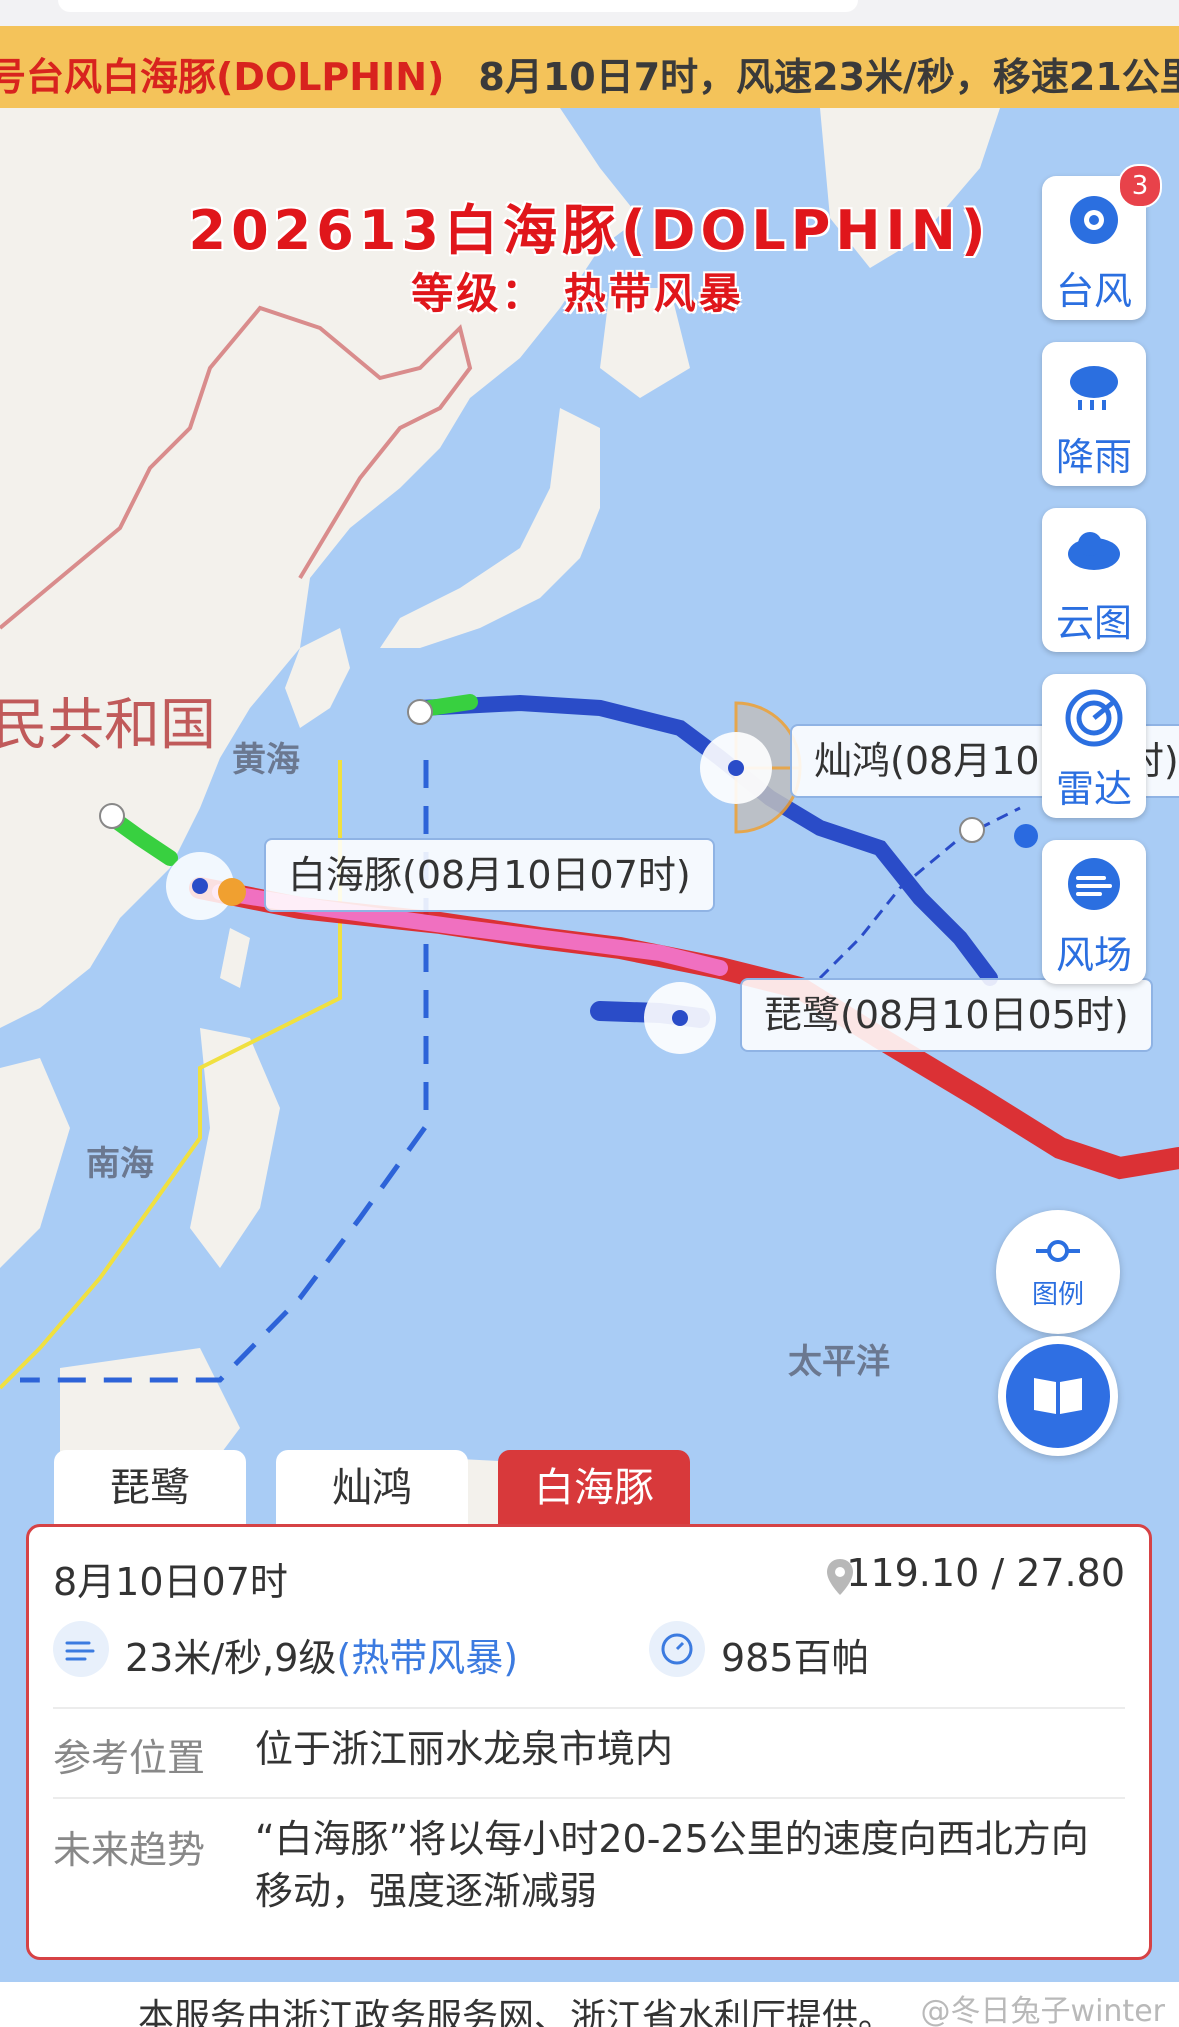 Image resolution: width=1179 pixels, height=2027 pixels. Describe the element at coordinates (170, 1582) in the screenshot. I see `observation-time: 8月10日07时` at that location.